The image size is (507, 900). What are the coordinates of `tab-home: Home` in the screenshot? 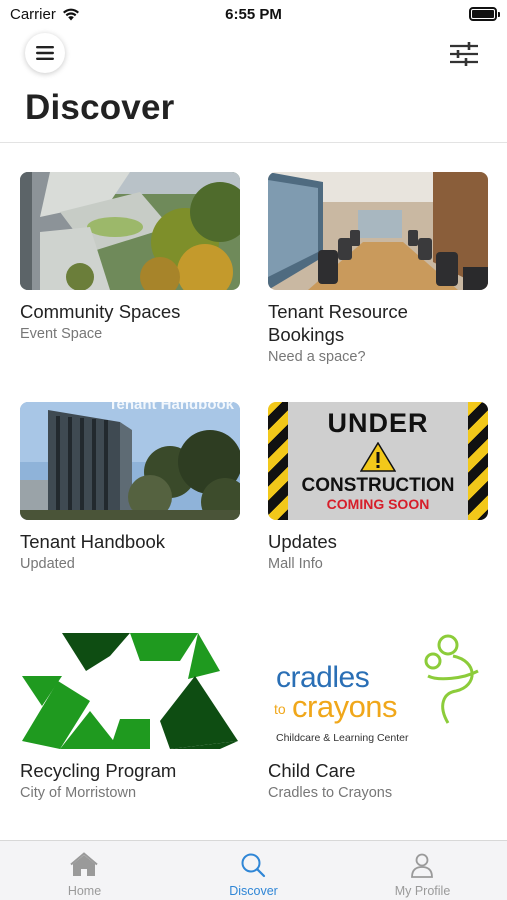 It's located at (84, 870).